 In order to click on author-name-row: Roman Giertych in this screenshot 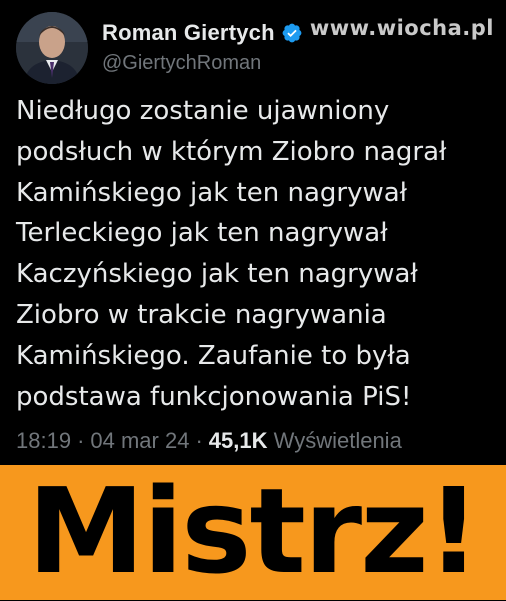, I will do `click(202, 33)`.